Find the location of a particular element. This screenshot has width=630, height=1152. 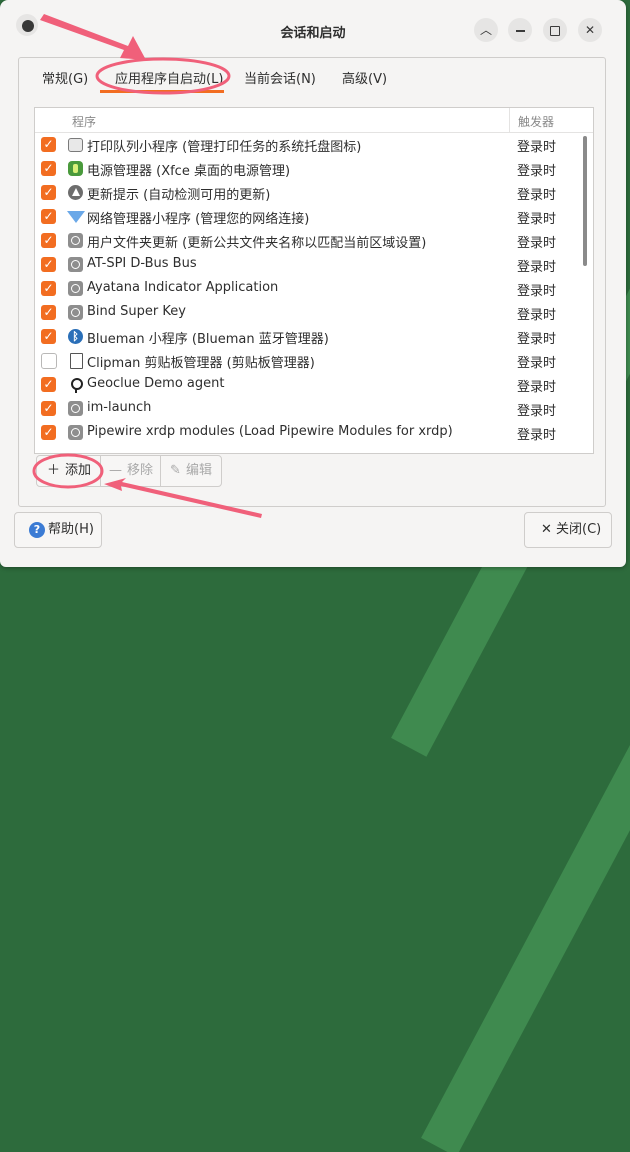

program-name: Clipman 剪贴板管理器 (剪贴板管理器) is located at coordinates (201, 363).